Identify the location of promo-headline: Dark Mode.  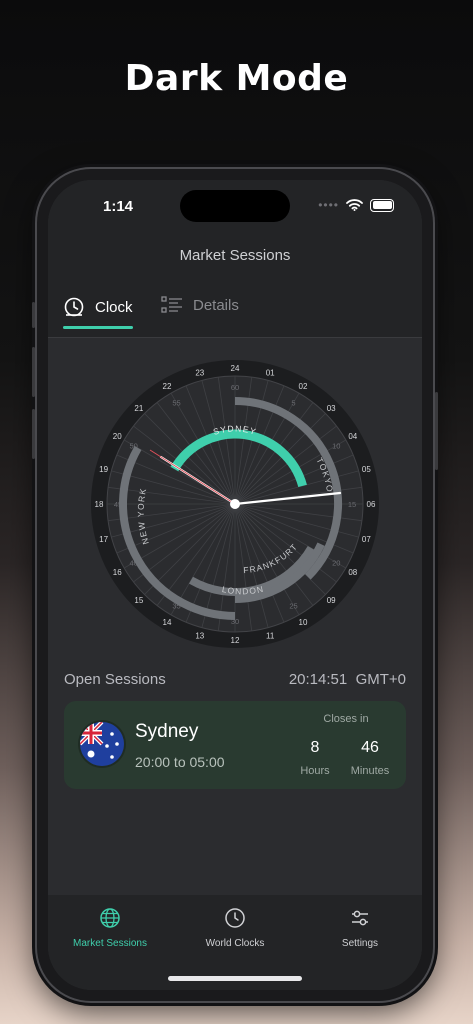
(236, 78).